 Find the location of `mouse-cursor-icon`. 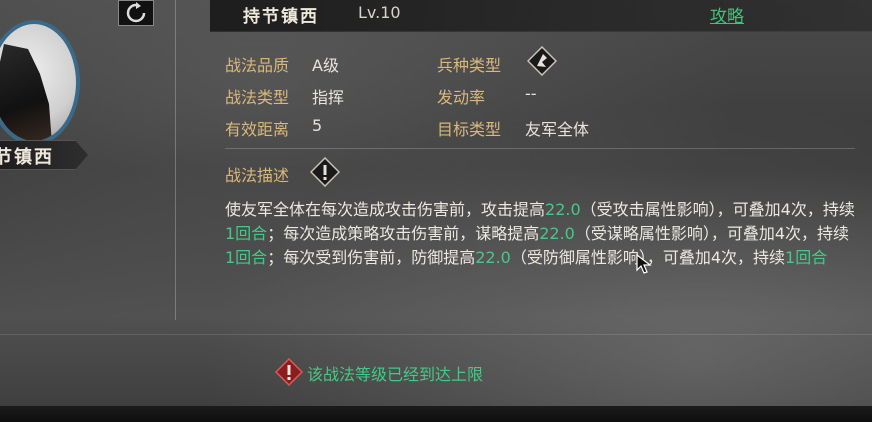

mouse-cursor-icon is located at coordinates (644, 264).